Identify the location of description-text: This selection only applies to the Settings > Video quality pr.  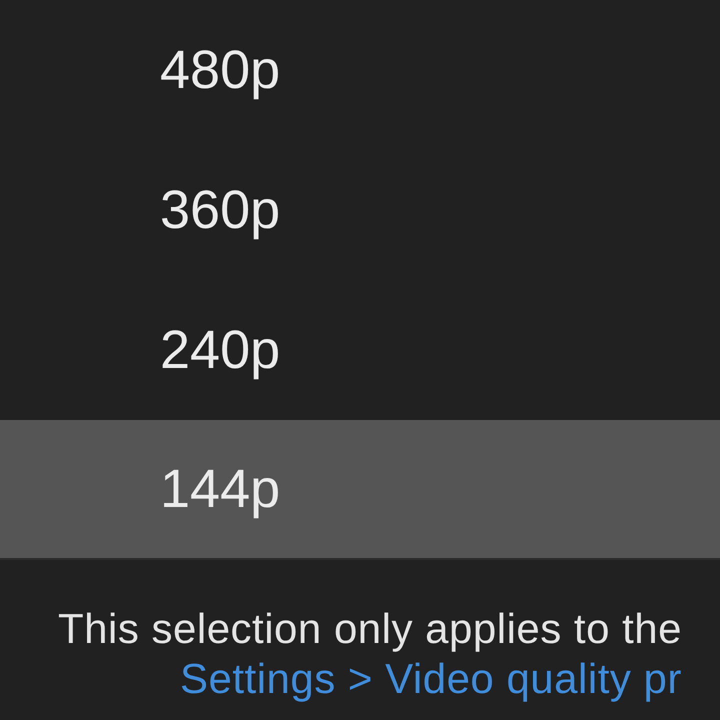
(370, 654).